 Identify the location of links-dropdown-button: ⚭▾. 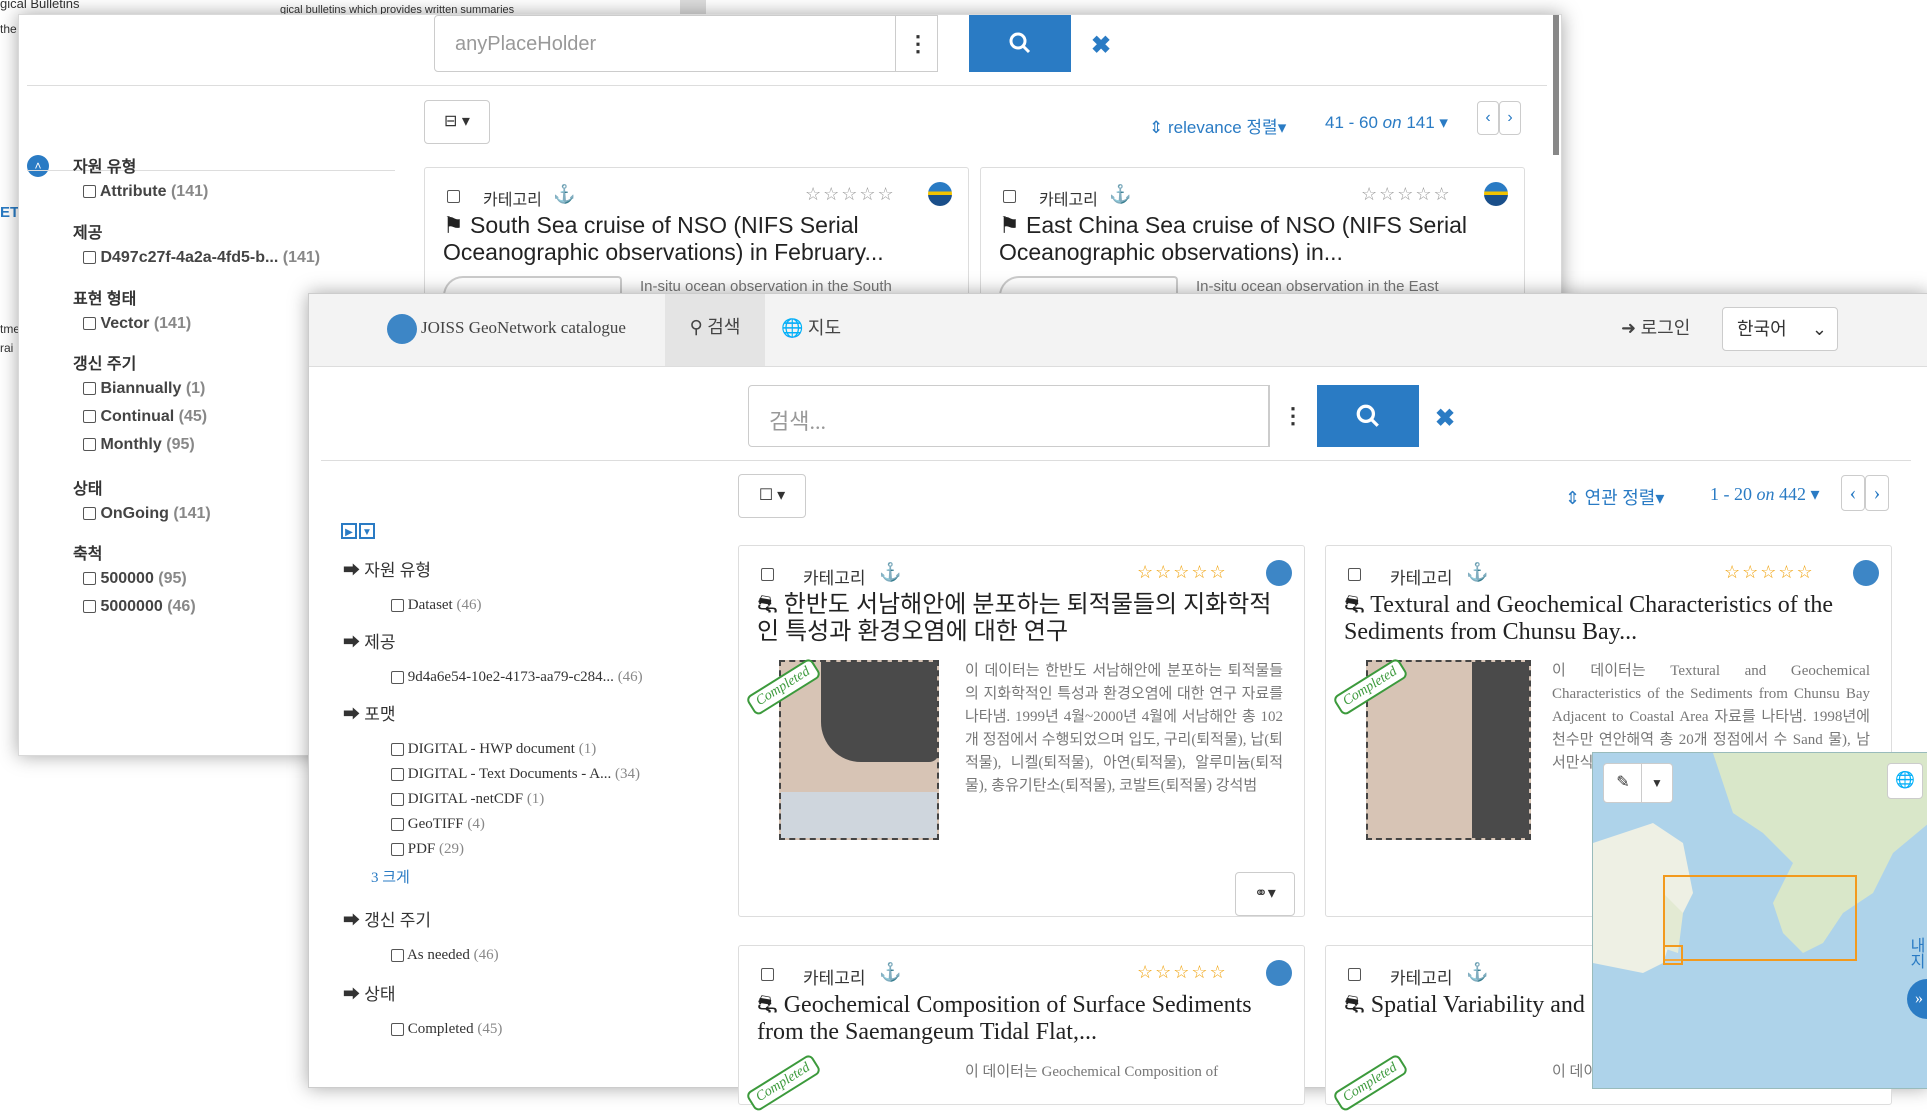
(1265, 894).